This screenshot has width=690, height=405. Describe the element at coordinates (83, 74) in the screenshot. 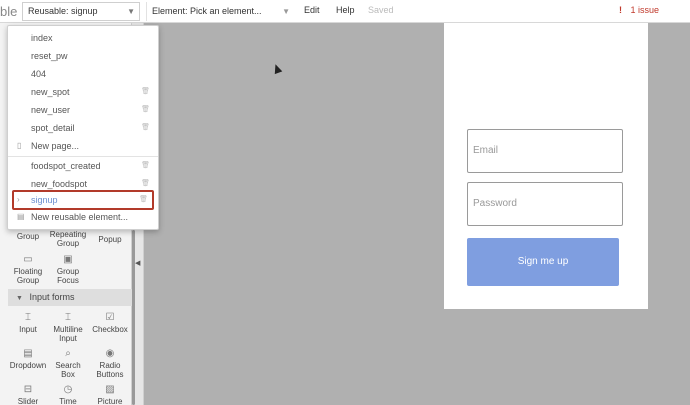

I see `menu-item-404: 404` at that location.